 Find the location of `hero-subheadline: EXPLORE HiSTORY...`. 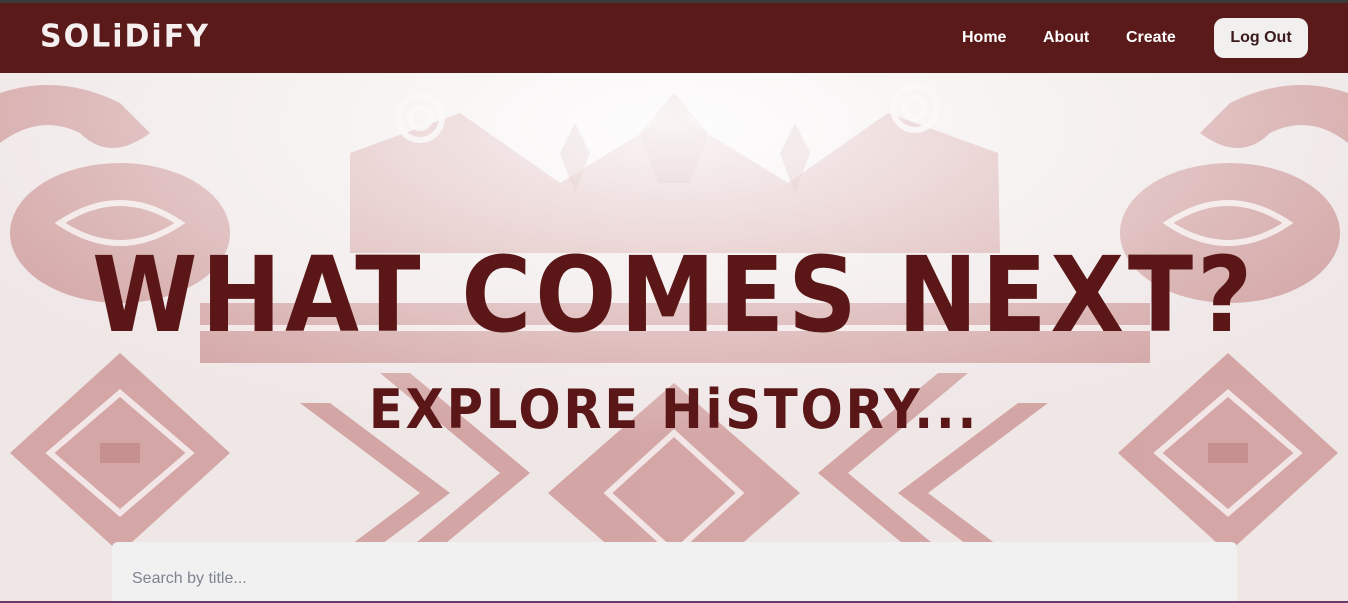

hero-subheadline: EXPLORE HiSTORY... is located at coordinates (674, 409).